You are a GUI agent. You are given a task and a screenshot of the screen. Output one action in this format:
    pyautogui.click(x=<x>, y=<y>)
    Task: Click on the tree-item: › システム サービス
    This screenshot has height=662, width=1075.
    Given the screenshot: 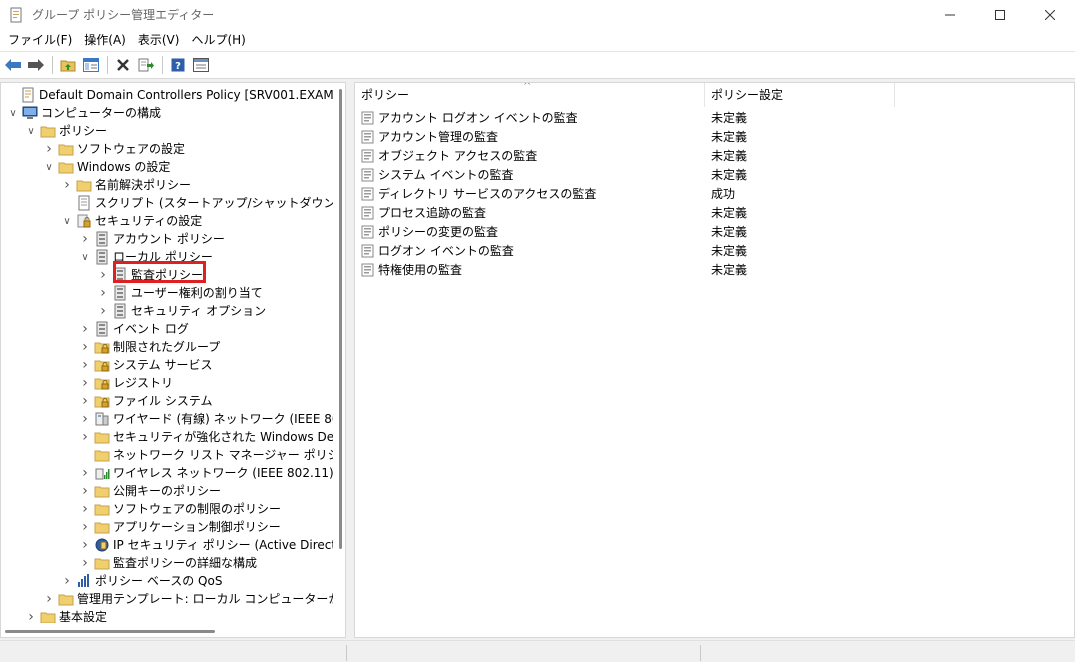 What is the action you would take?
    pyautogui.click(x=145, y=365)
    